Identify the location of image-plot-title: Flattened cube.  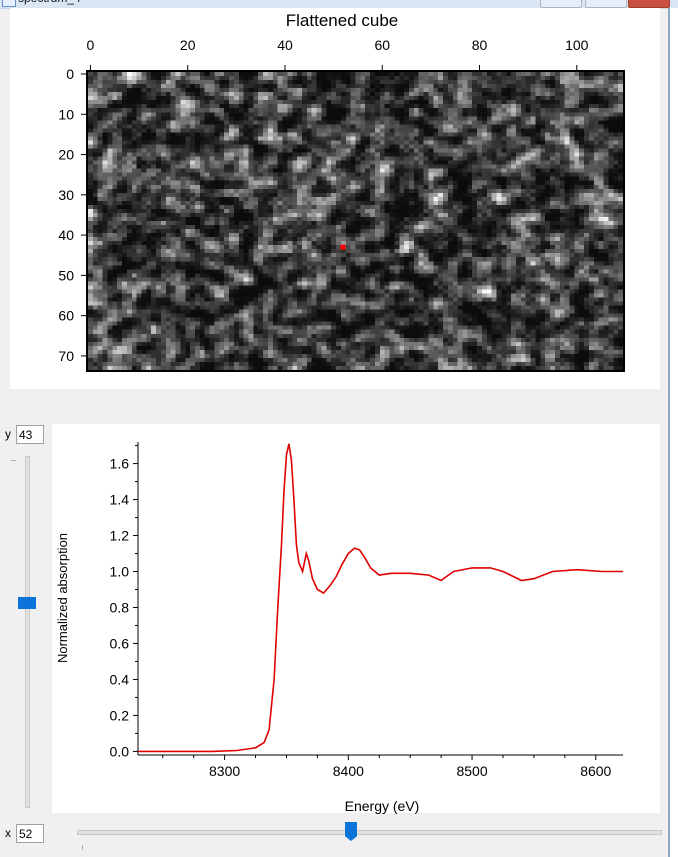
(342, 20).